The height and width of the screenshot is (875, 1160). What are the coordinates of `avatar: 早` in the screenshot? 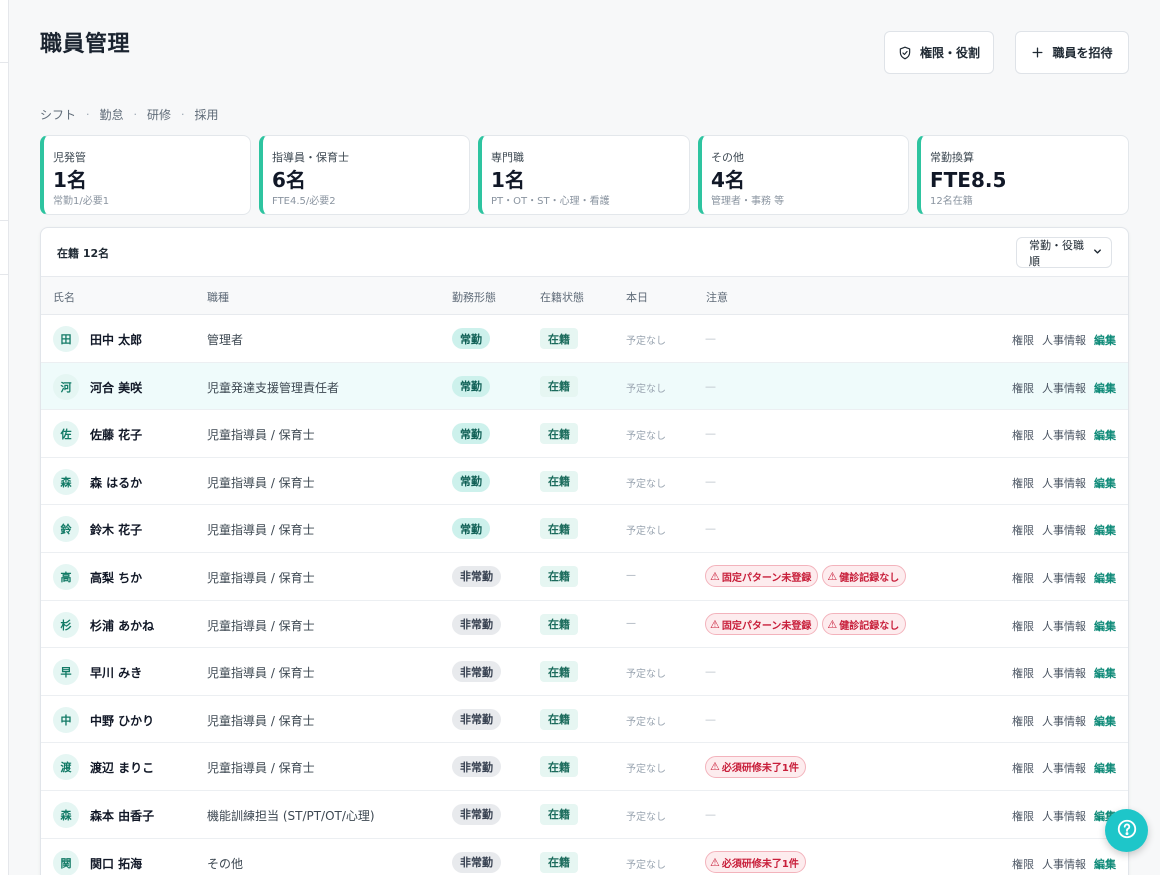 It's located at (66, 672).